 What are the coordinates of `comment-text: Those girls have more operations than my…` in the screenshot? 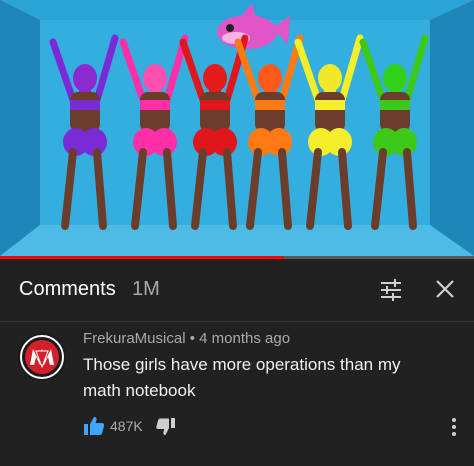 It's located at (242, 377).